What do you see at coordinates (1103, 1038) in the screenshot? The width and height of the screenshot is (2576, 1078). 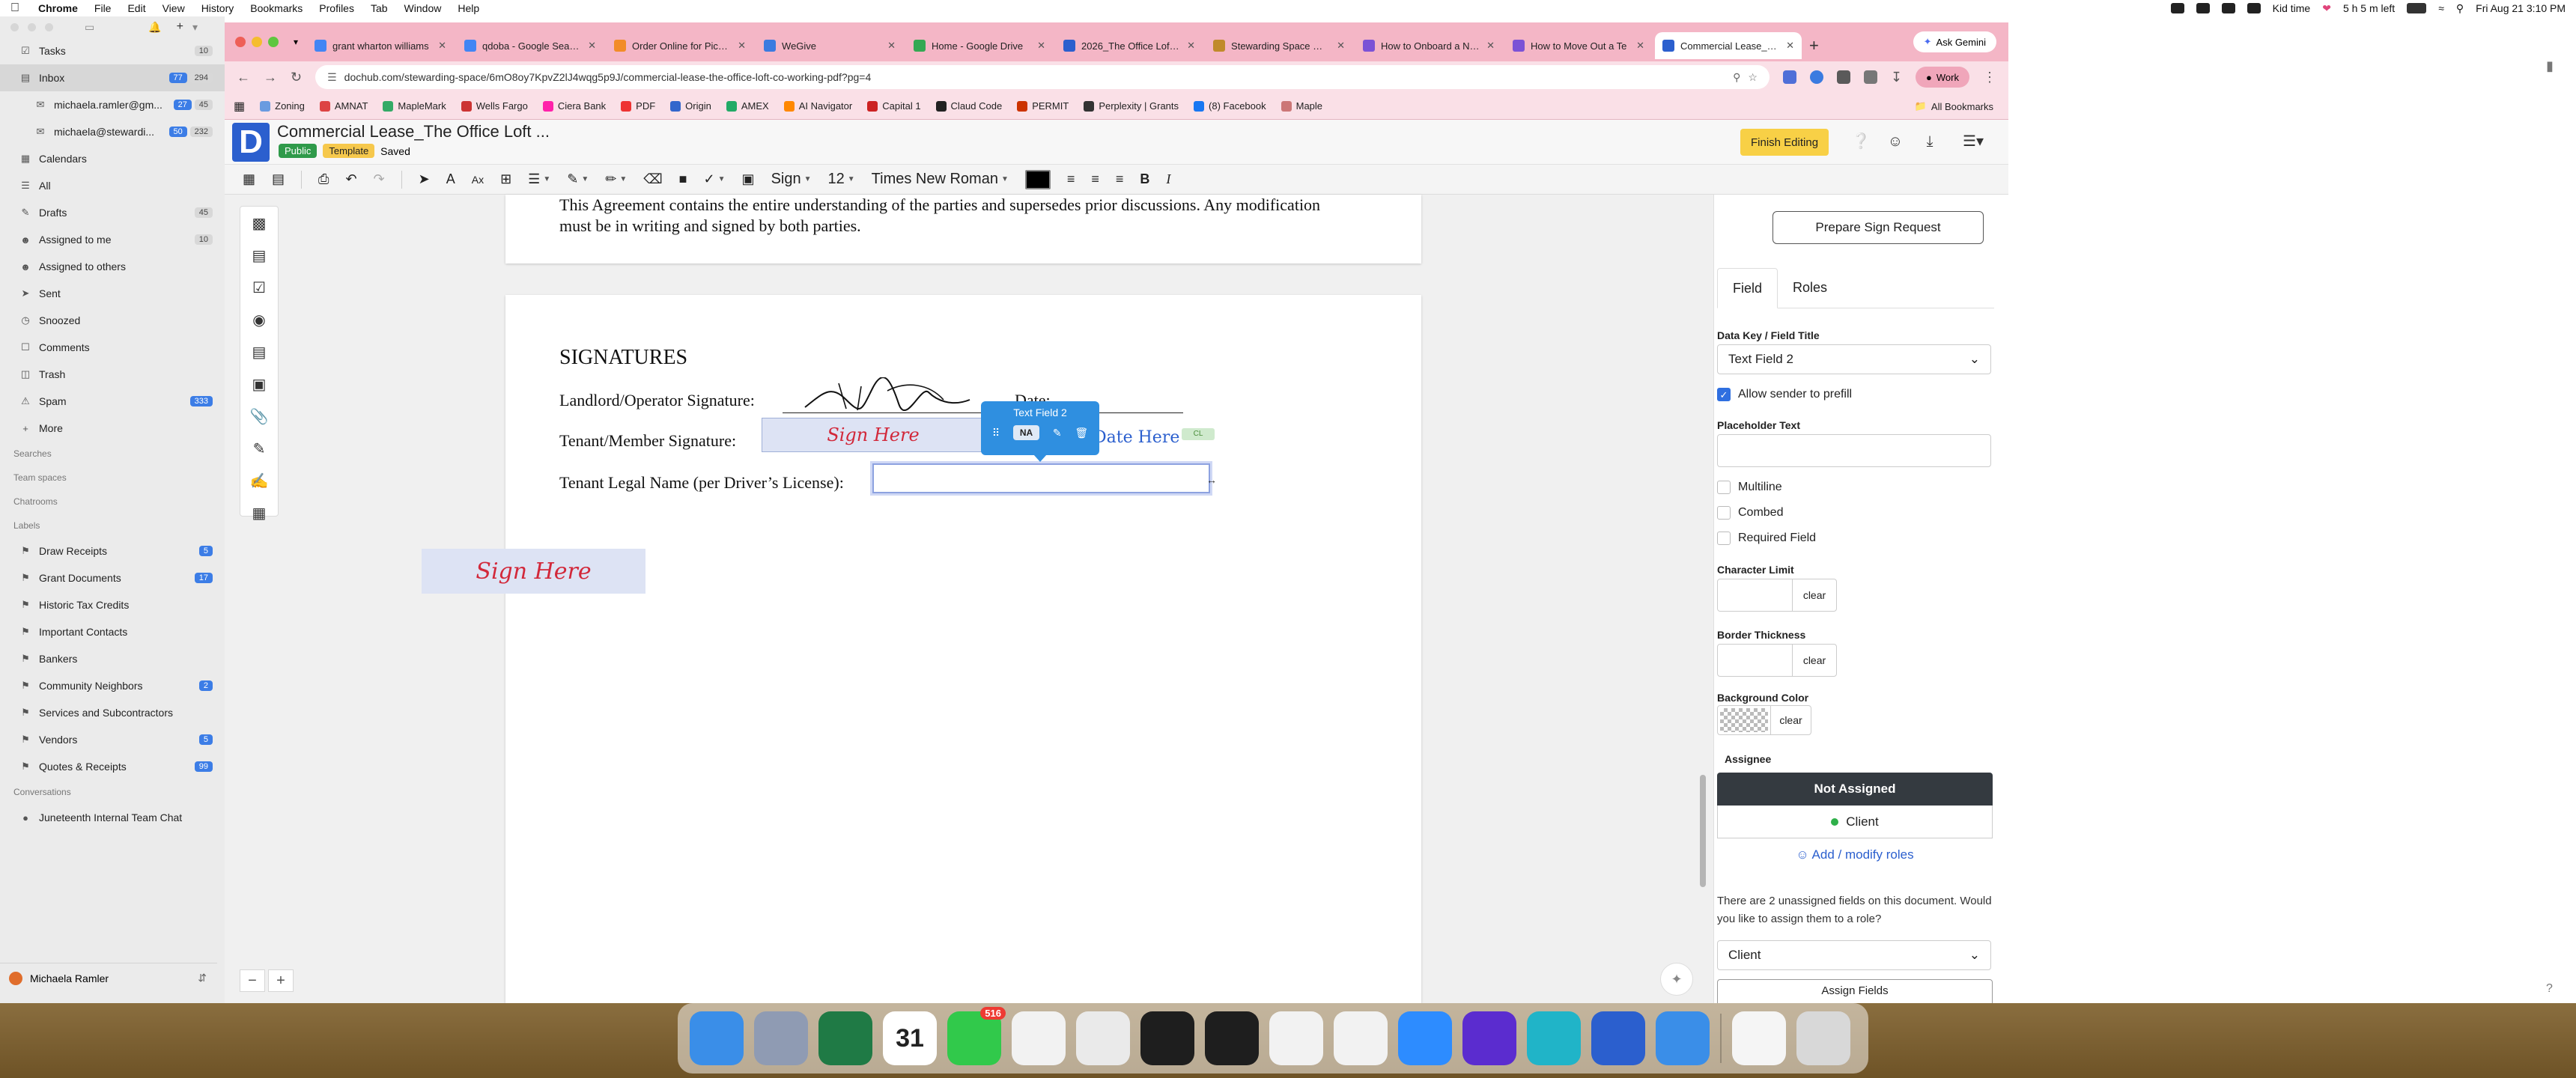 I see `mail-app-icon` at bounding box center [1103, 1038].